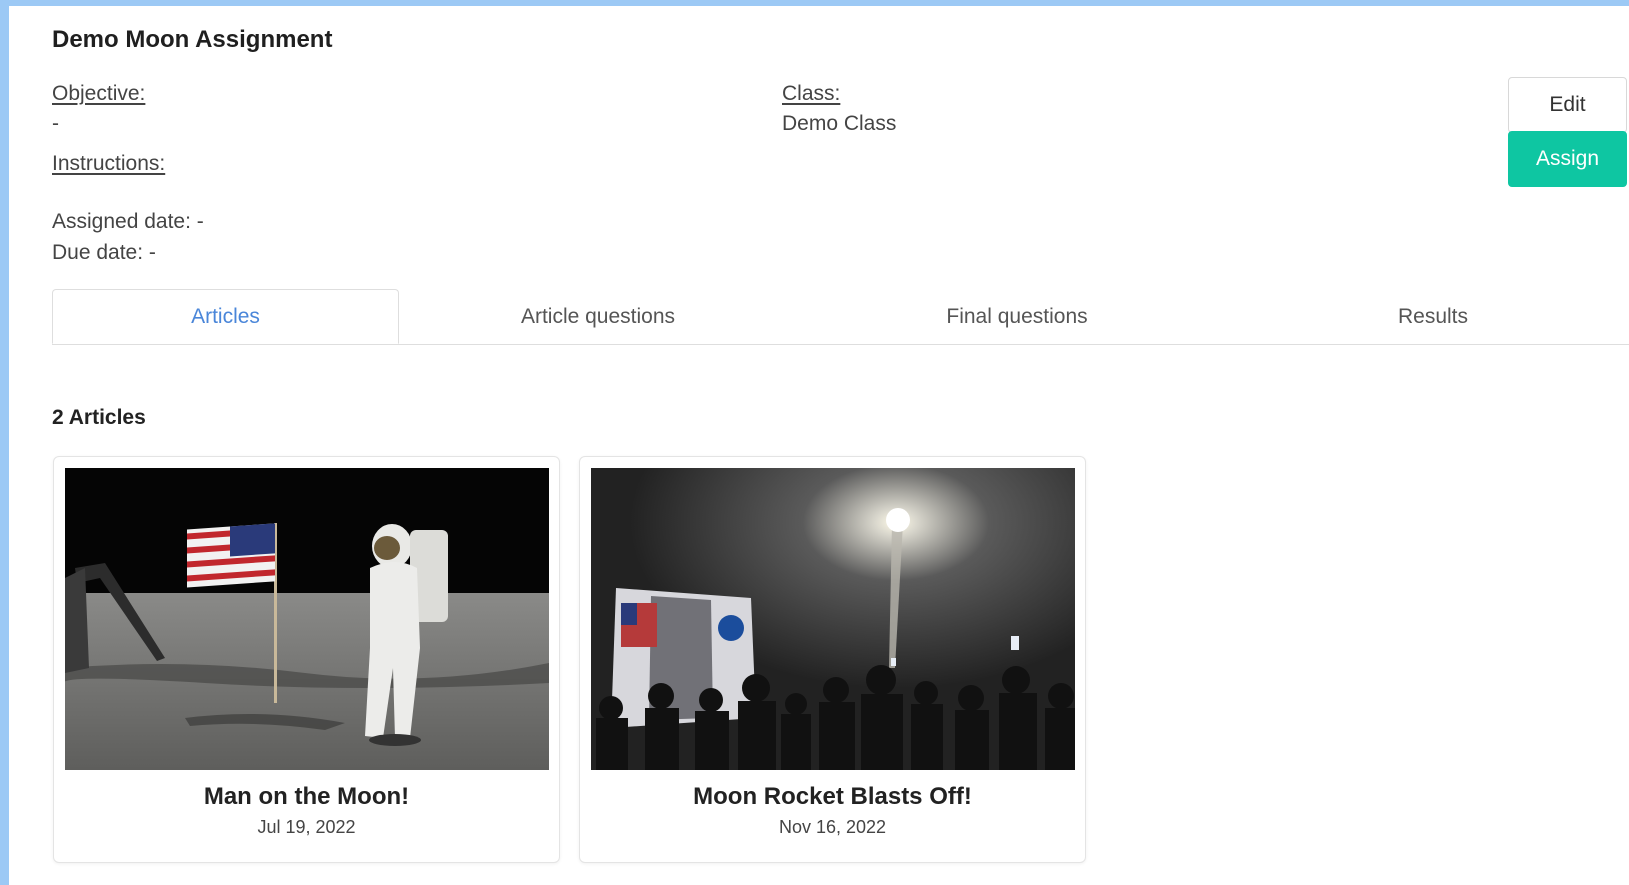  Describe the element at coordinates (832, 796) in the screenshot. I see `article-title: Moon Rocket Blasts Off!` at that location.